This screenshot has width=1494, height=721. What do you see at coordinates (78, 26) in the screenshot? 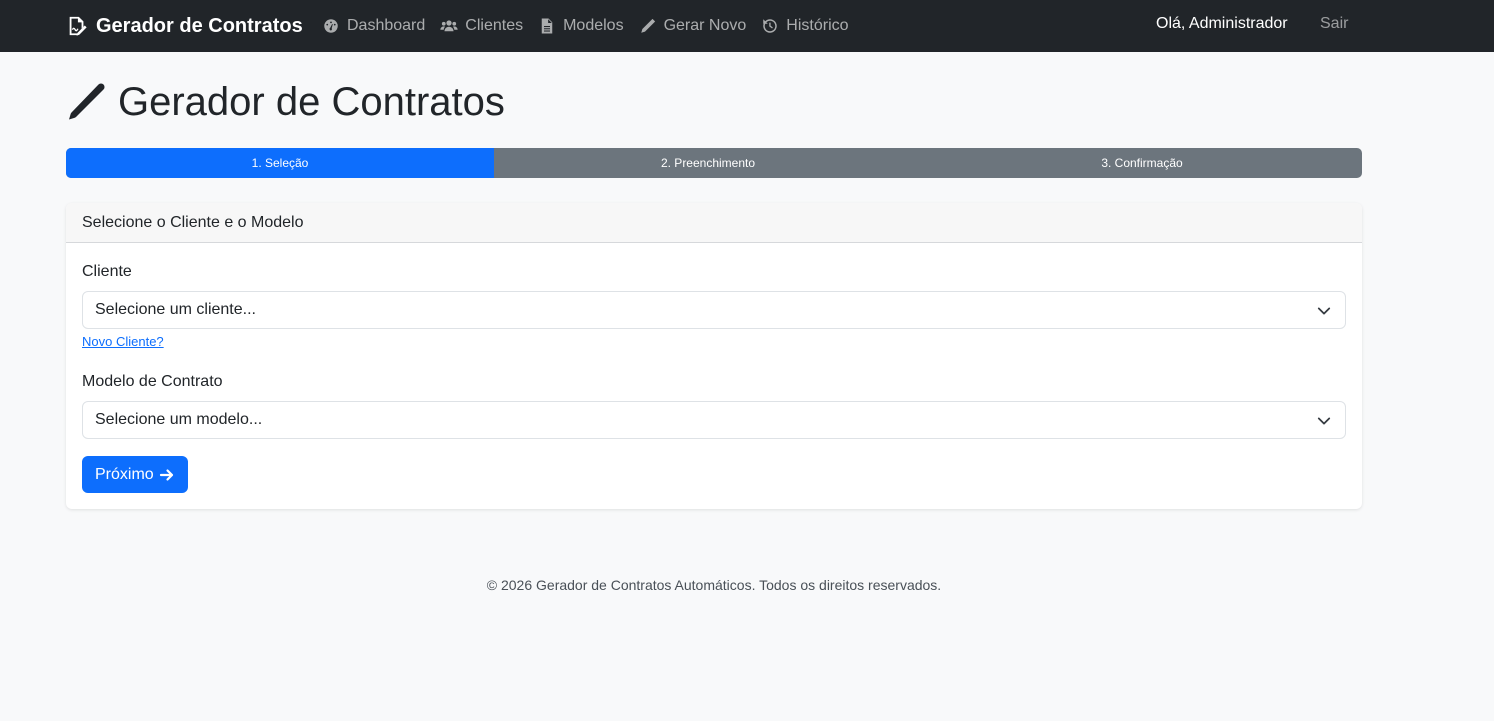
I see `file-signature-icon` at bounding box center [78, 26].